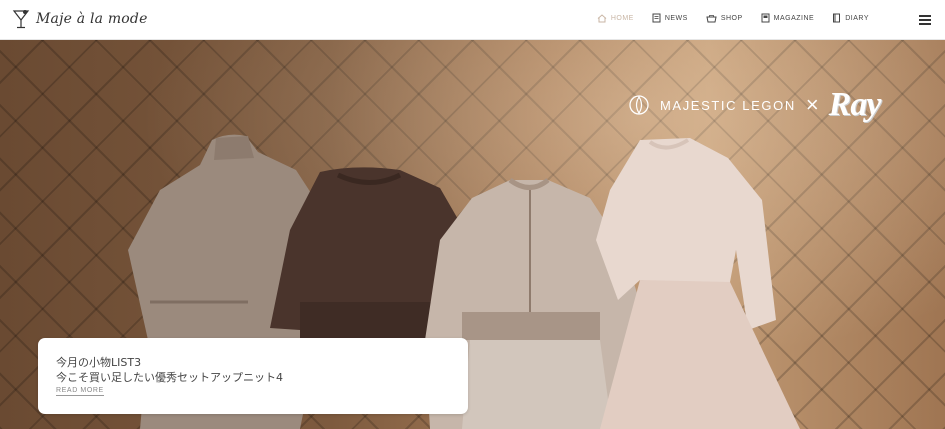  What do you see at coordinates (92, 19) in the screenshot?
I see `logo-text: Maje à la mode` at bounding box center [92, 19].